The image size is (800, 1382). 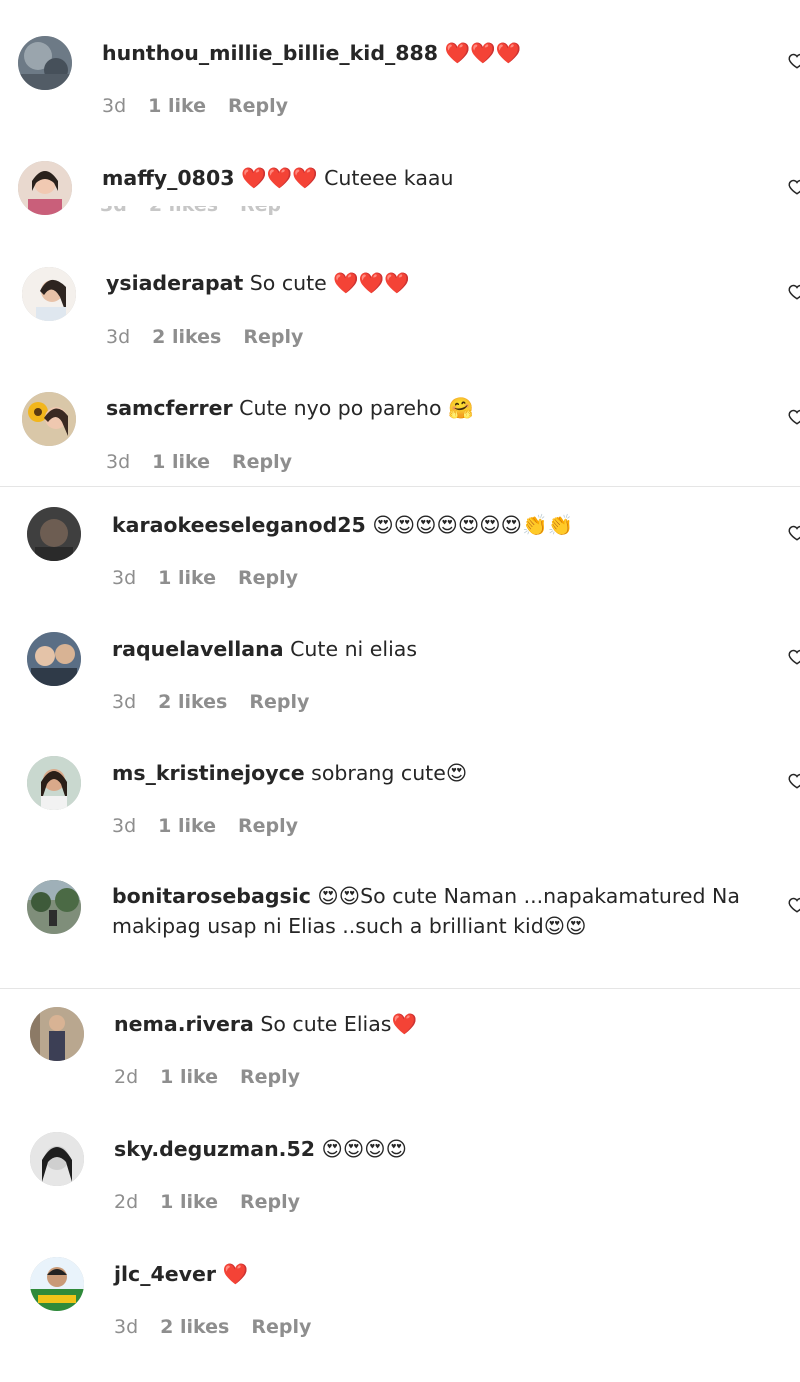 I want to click on comment-text-line: hunthou_millie_billie_kid_888 ❤️❤️❤️, so click(x=311, y=53).